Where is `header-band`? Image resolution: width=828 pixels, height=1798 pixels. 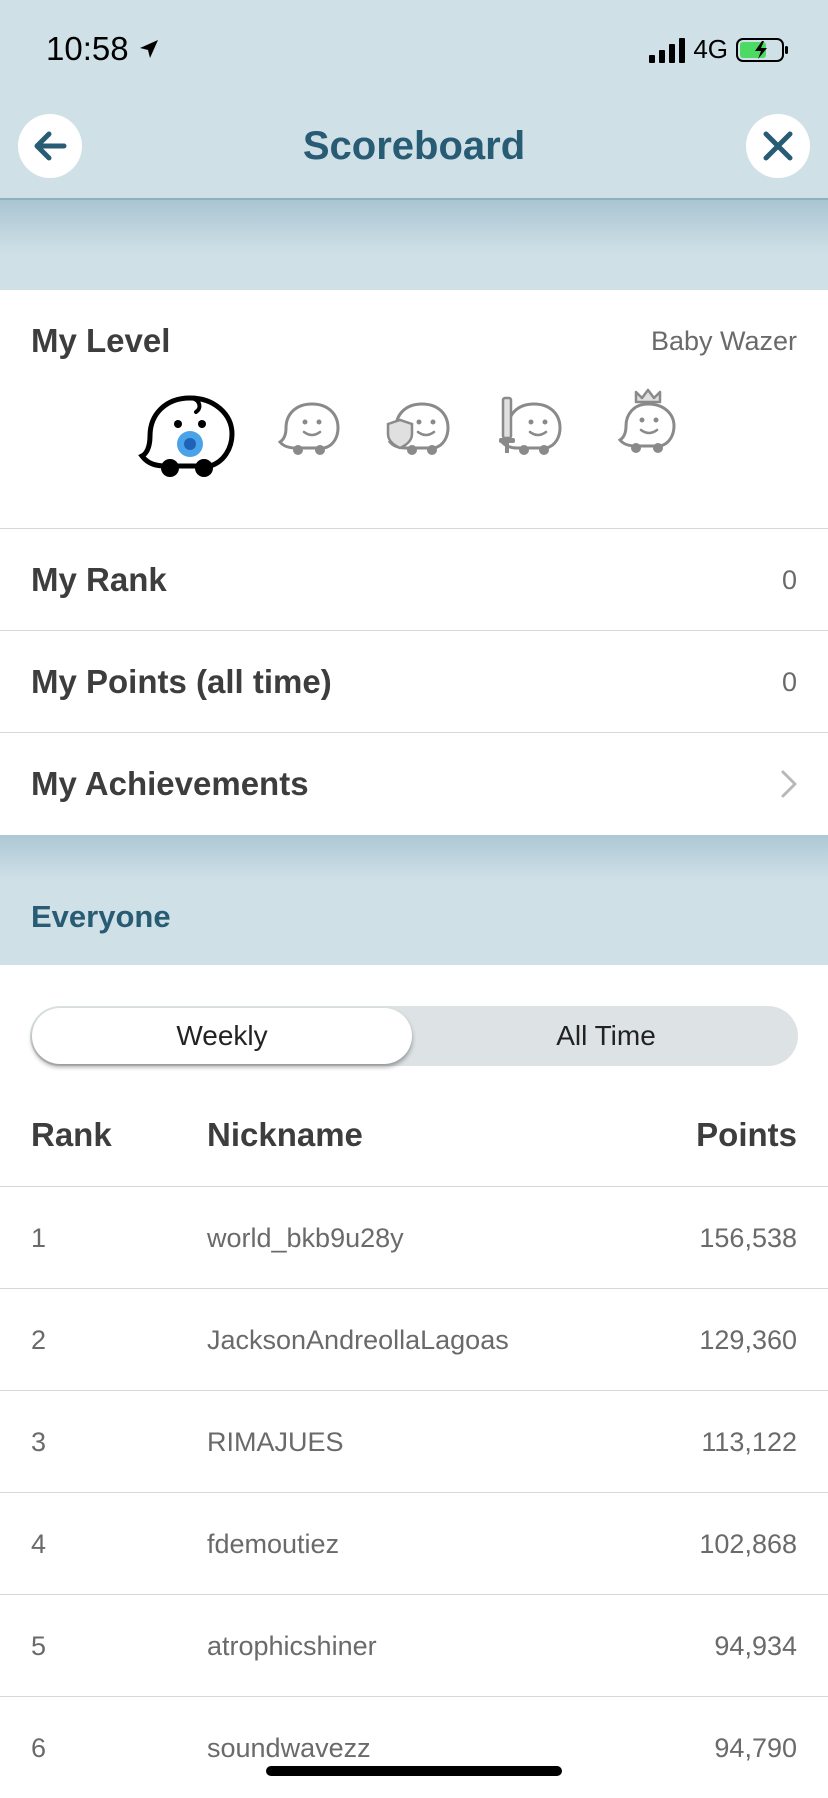
header-band is located at coordinates (414, 245).